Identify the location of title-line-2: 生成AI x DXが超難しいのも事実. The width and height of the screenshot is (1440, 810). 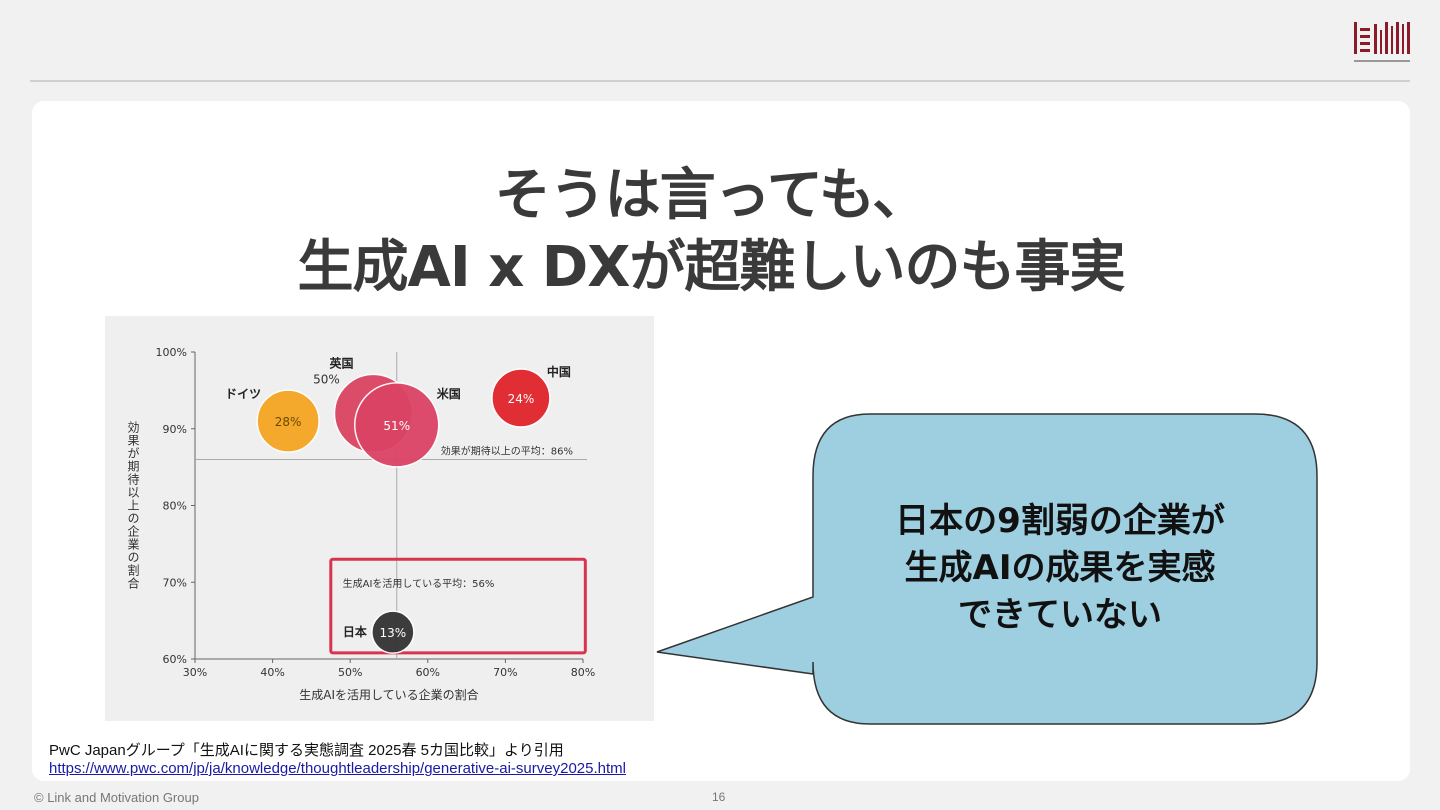
(711, 267).